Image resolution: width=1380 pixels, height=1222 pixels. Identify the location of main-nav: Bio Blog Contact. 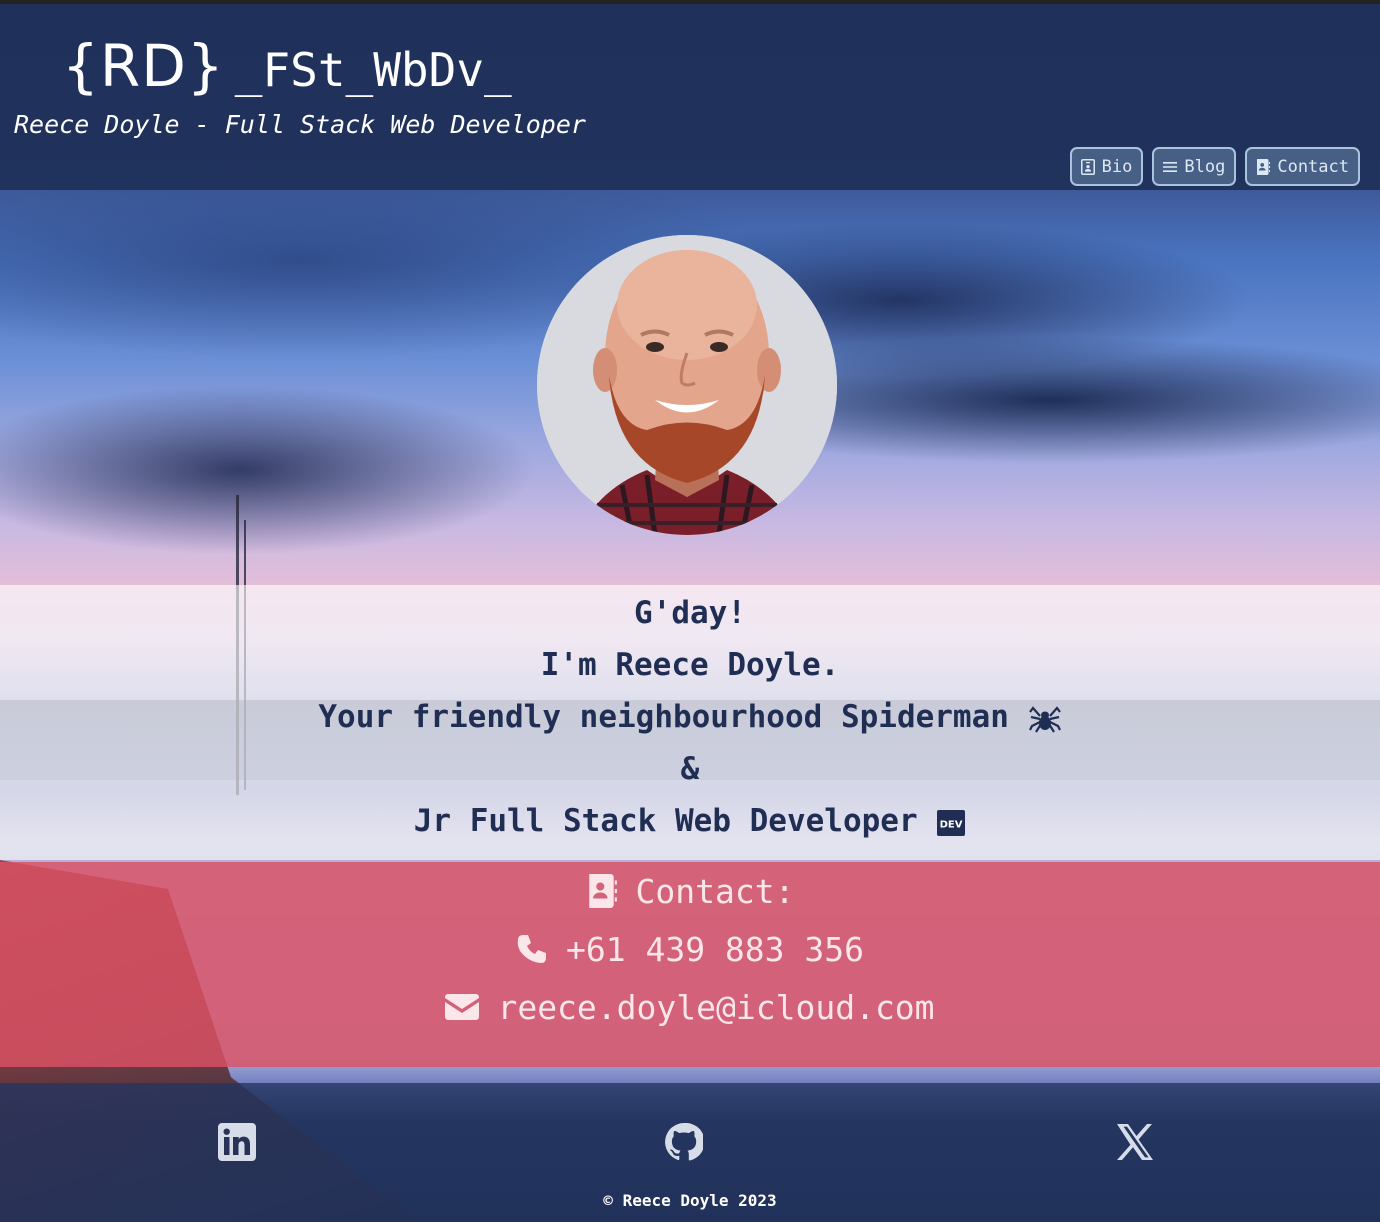
(1214, 166).